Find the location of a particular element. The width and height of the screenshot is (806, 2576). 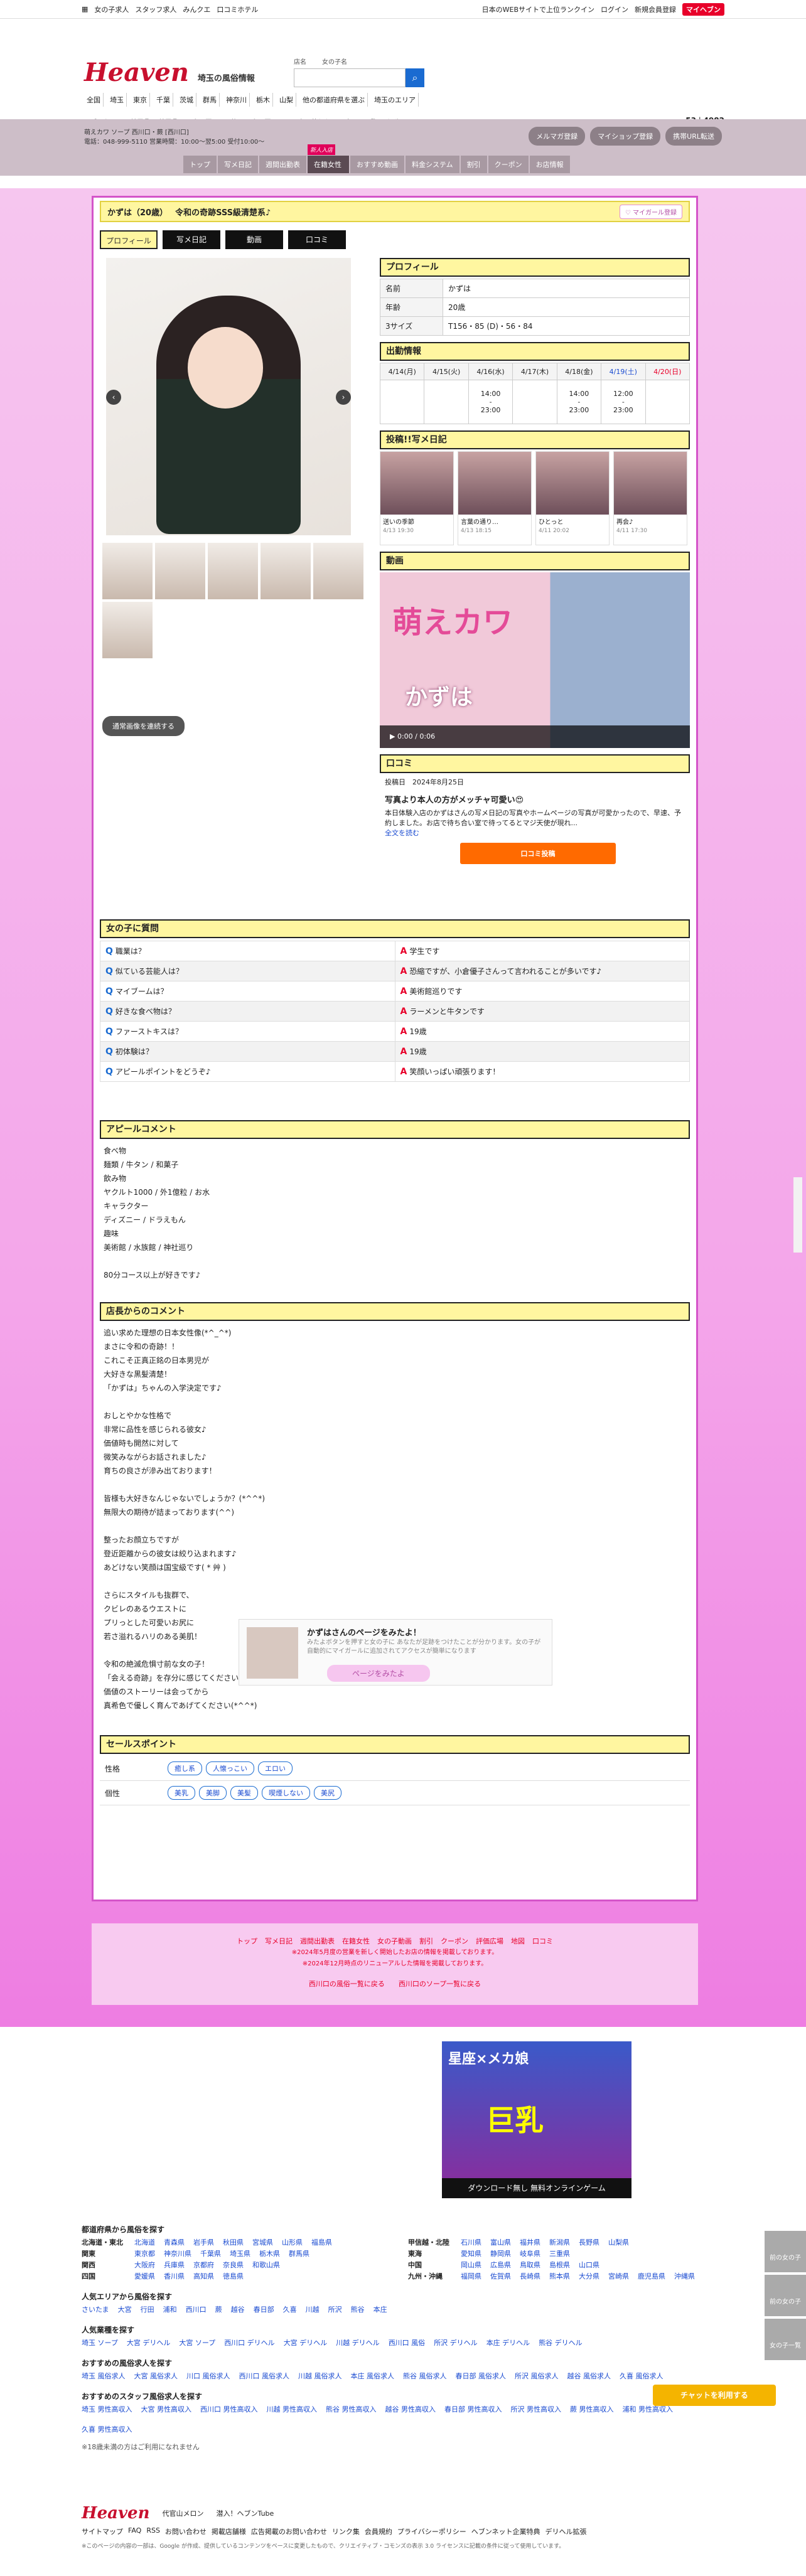

area-link: さいたま is located at coordinates (95, 2310).